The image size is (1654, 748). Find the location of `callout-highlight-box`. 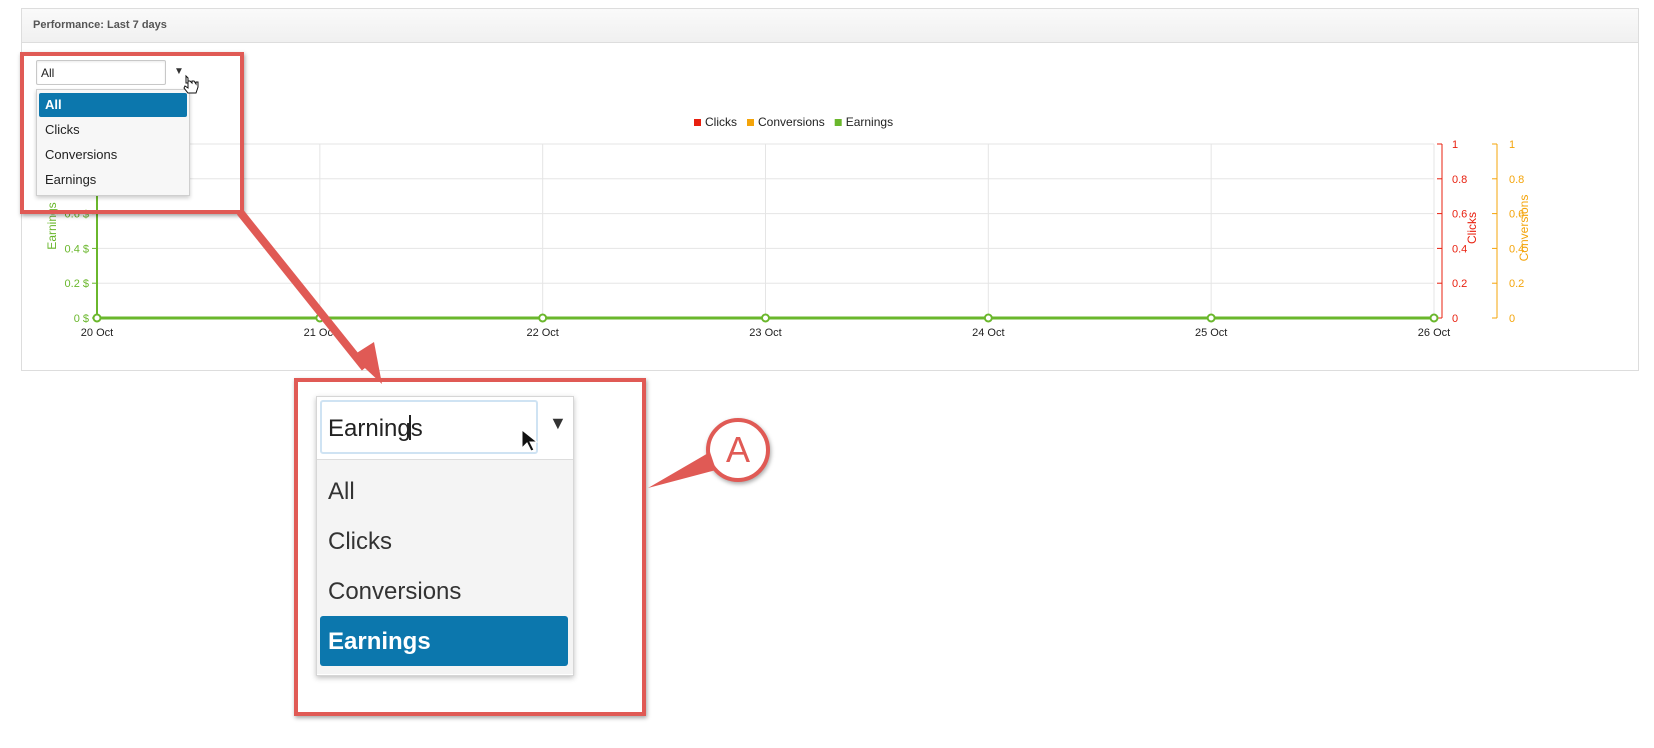

callout-highlight-box is located at coordinates (132, 133).